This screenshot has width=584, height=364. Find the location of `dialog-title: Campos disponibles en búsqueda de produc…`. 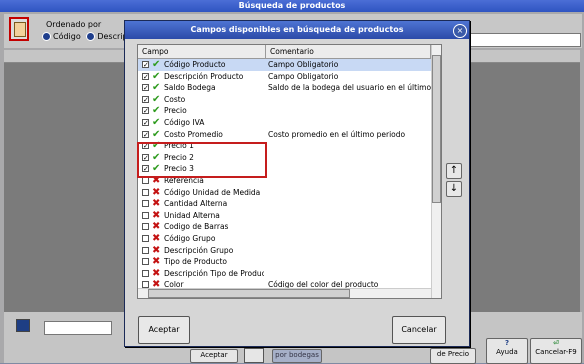

dialog-title: Campos disponibles en búsqueda de produc… is located at coordinates (297, 30).